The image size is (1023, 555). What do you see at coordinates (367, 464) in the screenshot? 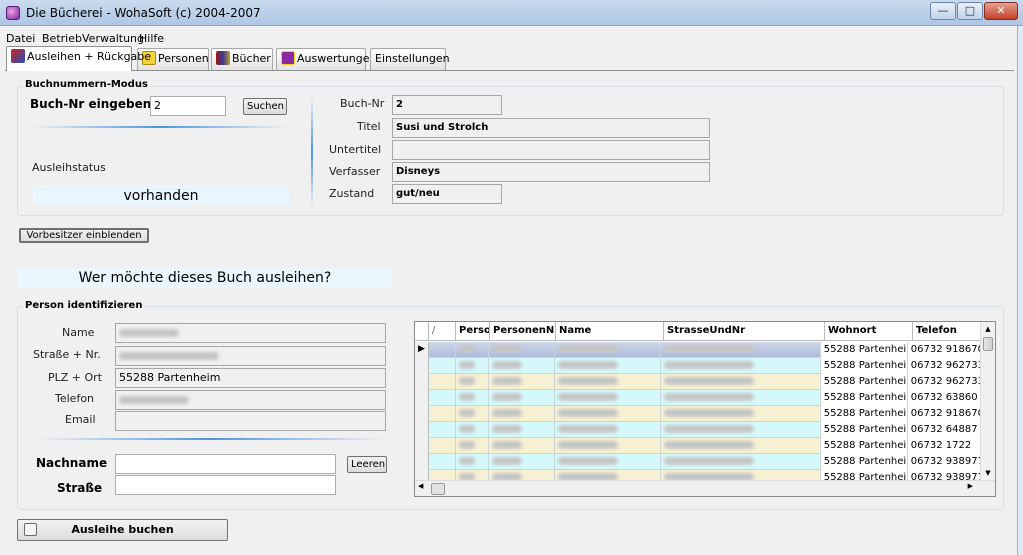
I see `clear-button: Leeren` at bounding box center [367, 464].